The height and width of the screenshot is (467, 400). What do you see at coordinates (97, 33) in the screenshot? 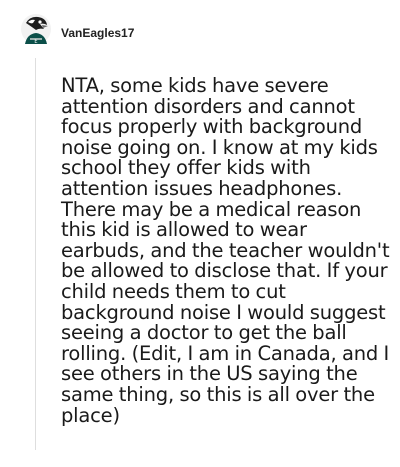
I see `username: VanEagles17` at bounding box center [97, 33].